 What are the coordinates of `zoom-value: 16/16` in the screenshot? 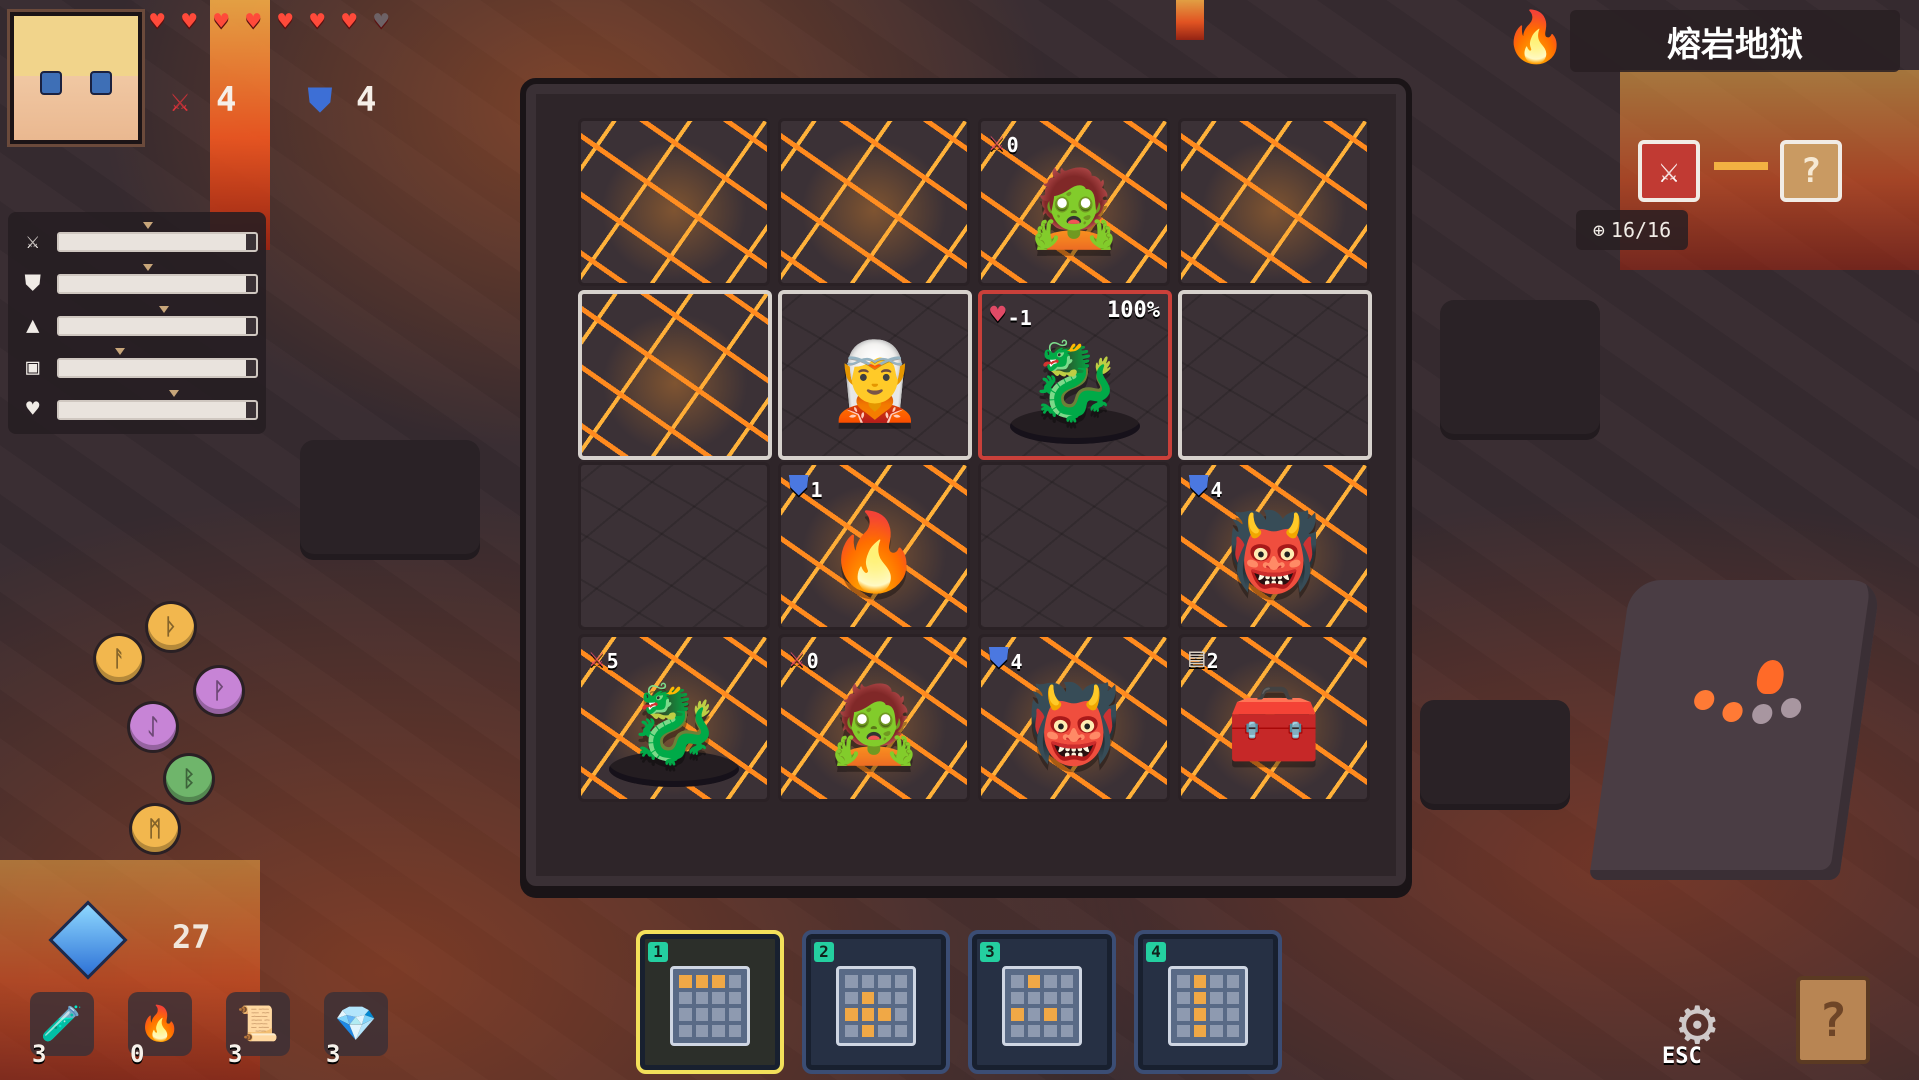 It's located at (1641, 230).